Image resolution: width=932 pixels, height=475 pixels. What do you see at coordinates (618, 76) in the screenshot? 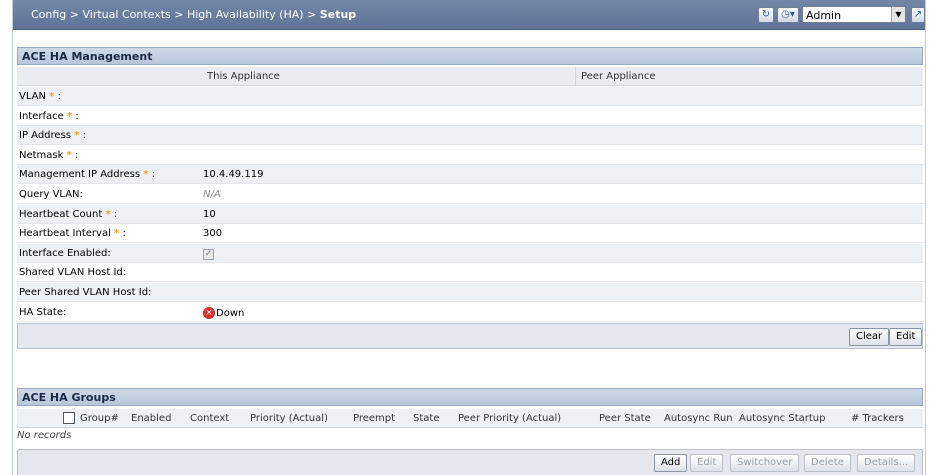
I see `col-peer-appliance: Peer Appliance` at bounding box center [618, 76].